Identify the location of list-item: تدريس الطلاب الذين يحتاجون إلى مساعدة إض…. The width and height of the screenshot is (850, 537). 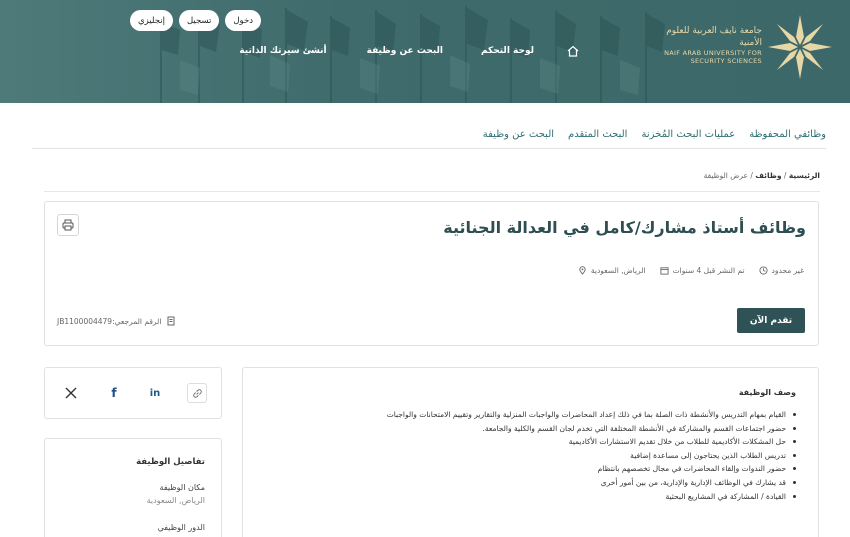
(592, 456).